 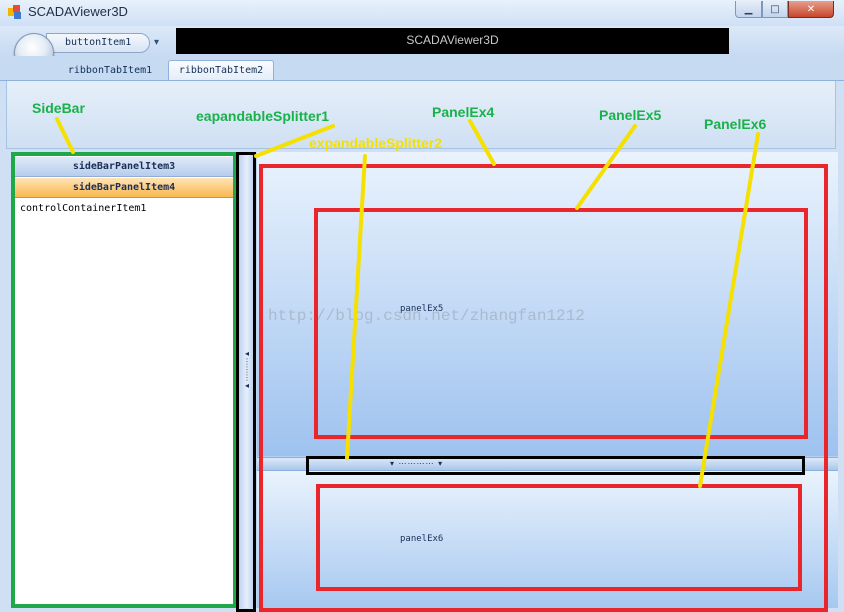 What do you see at coordinates (78, 11) in the screenshot?
I see `window-title: SCADAViewer3D` at bounding box center [78, 11].